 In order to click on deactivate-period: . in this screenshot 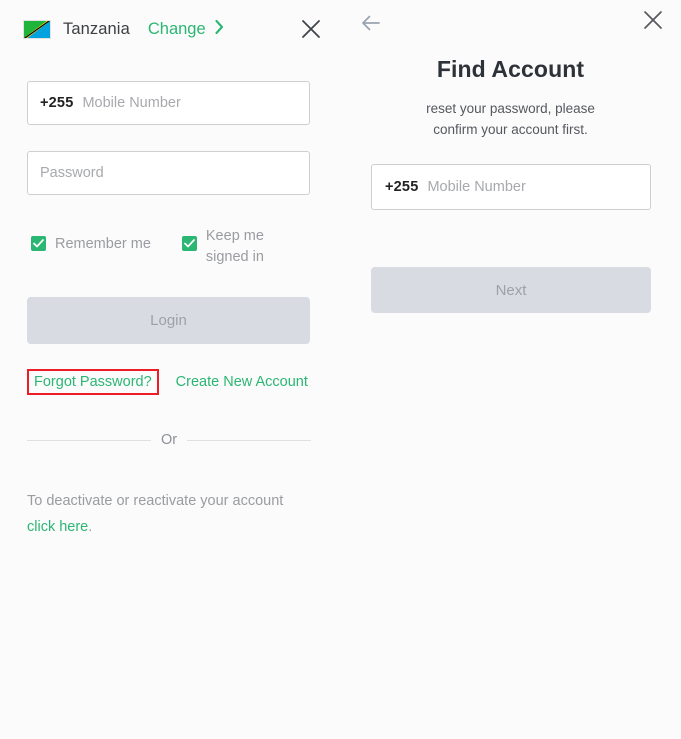, I will do `click(90, 527)`.